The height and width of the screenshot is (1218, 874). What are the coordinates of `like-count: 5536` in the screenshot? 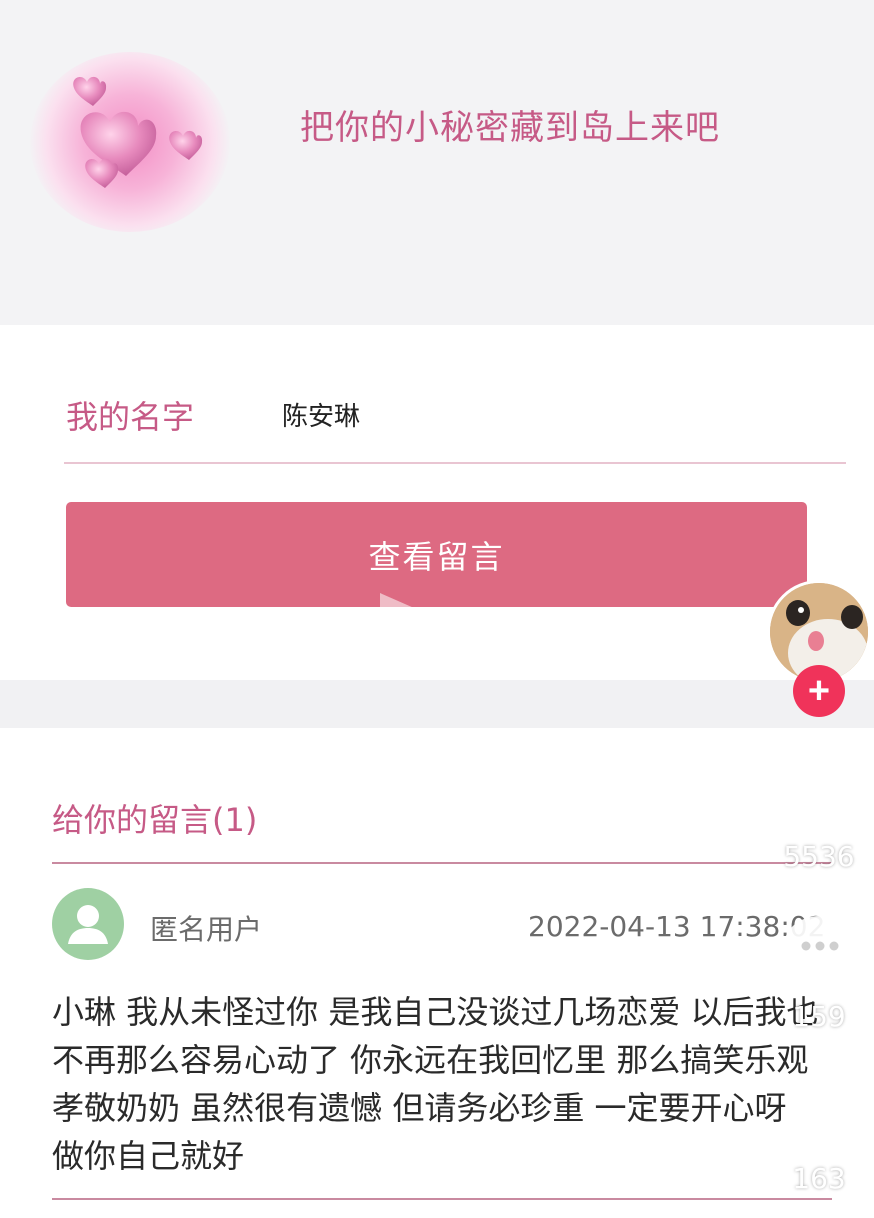 It's located at (819, 856).